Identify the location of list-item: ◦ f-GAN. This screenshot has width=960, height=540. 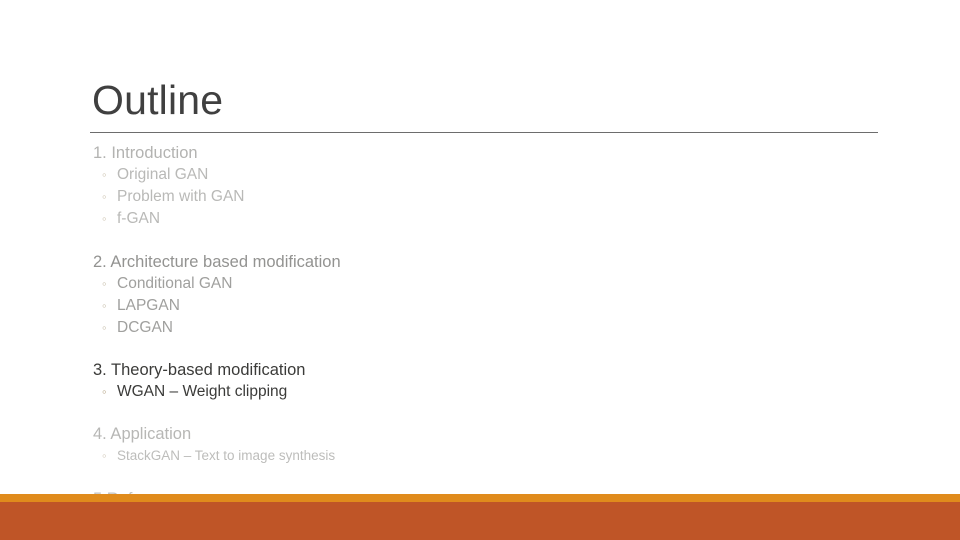
(490, 219).